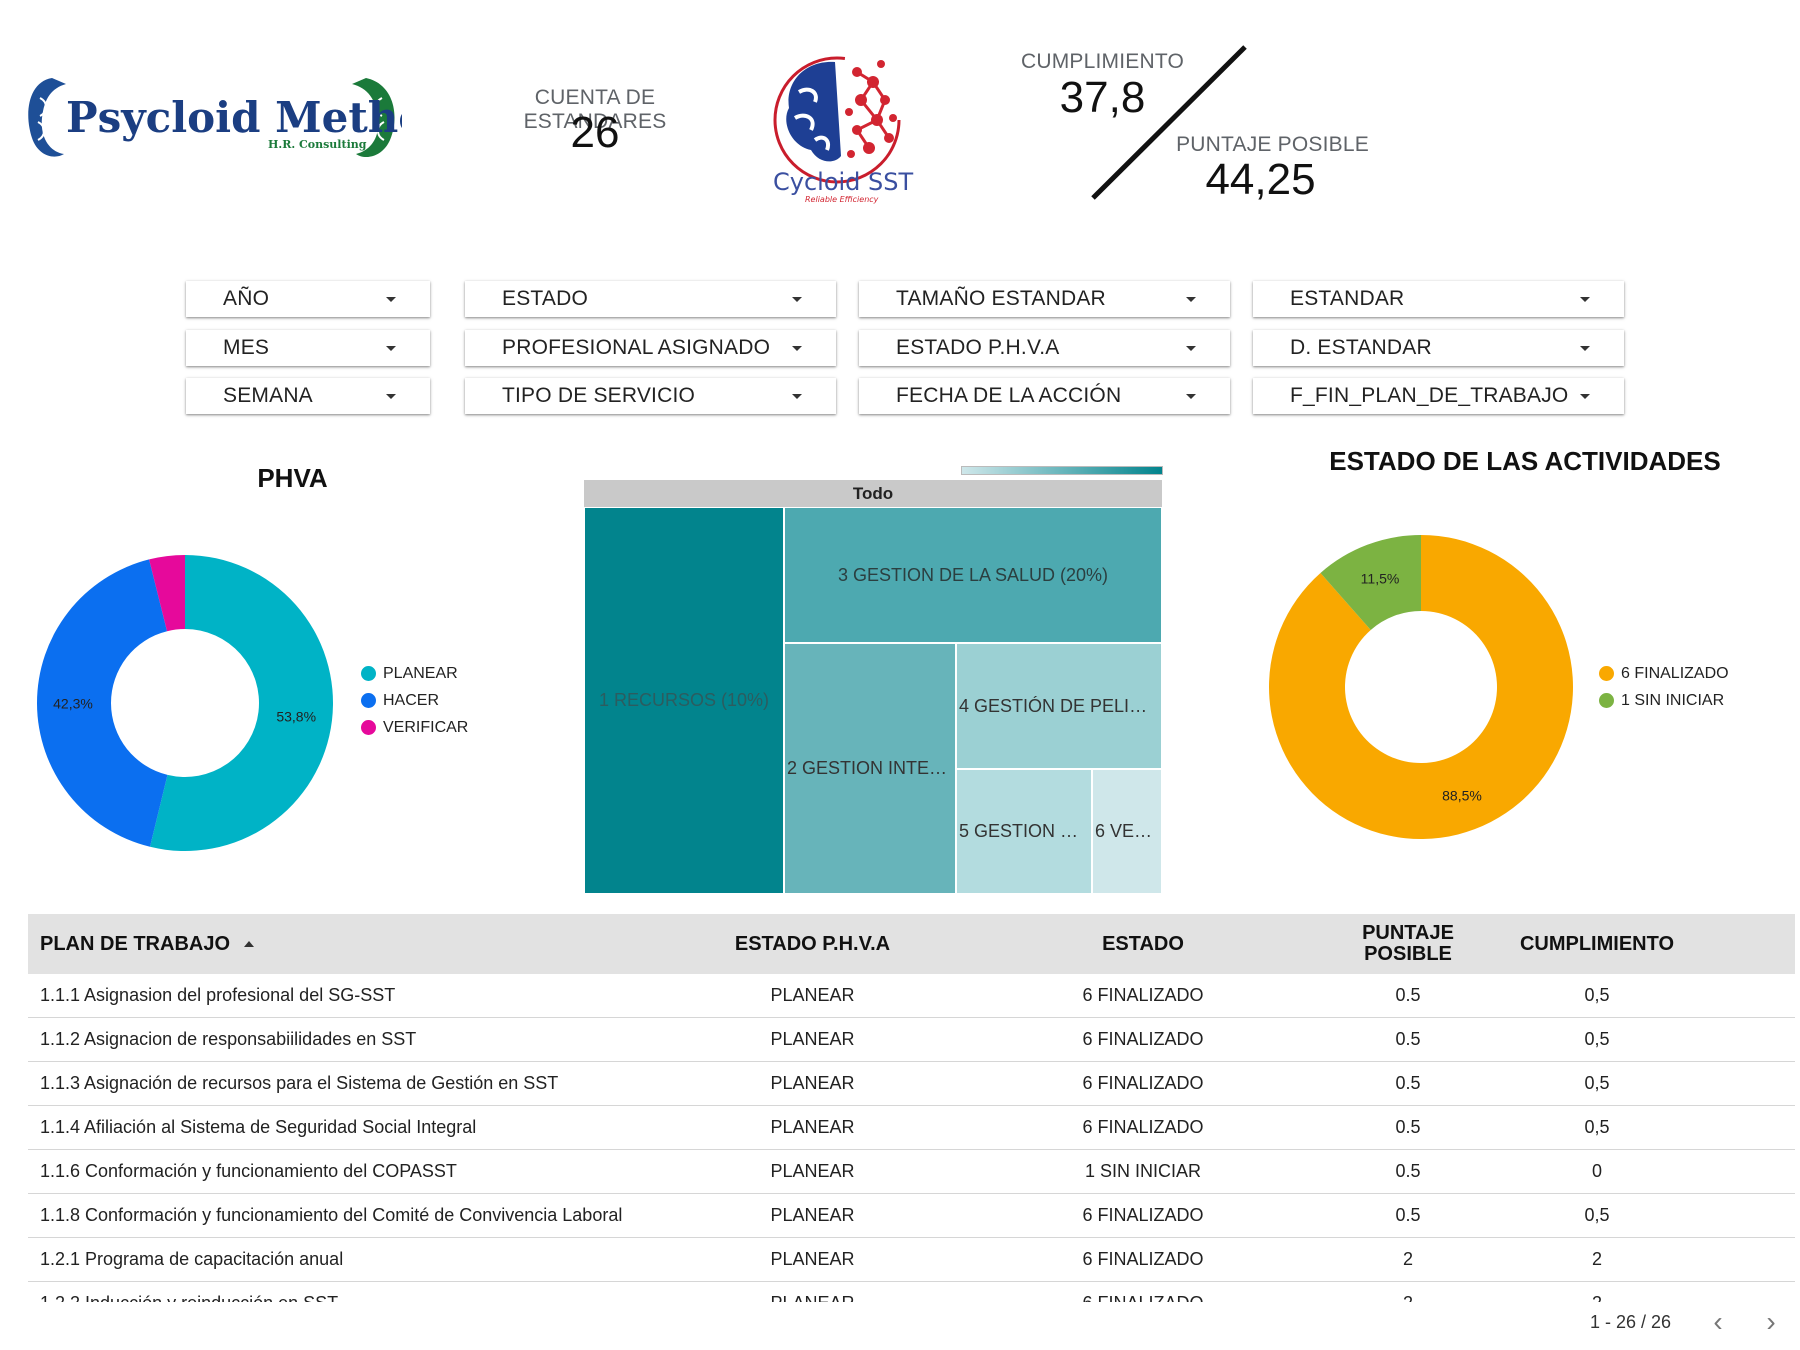 The image size is (1800, 1350). I want to click on treemap-cell-recursos: 1 RECURSOS (10%), so click(684, 700).